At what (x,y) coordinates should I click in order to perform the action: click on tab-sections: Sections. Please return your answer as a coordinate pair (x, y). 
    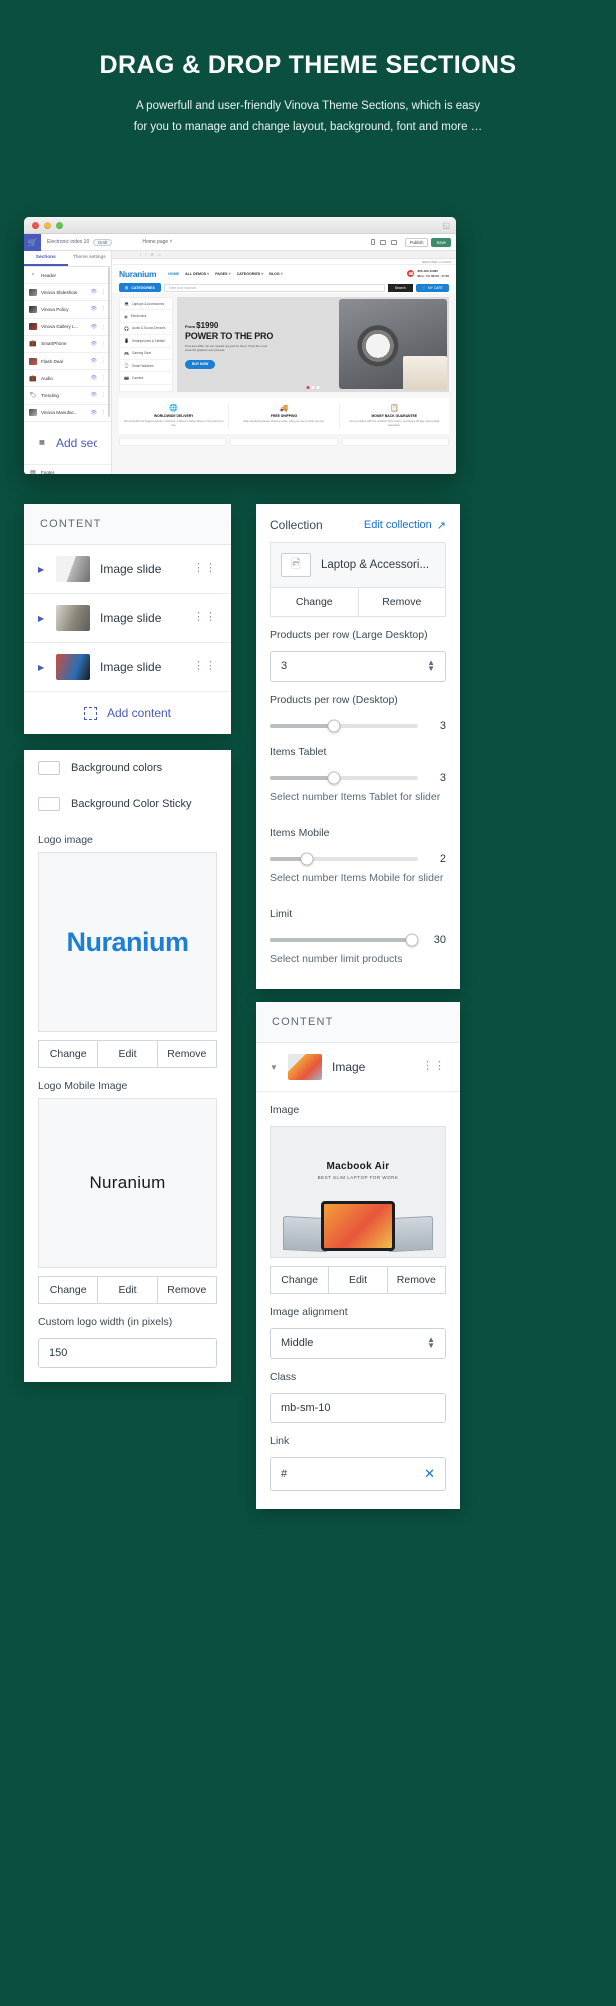
    Looking at the image, I should click on (46, 258).